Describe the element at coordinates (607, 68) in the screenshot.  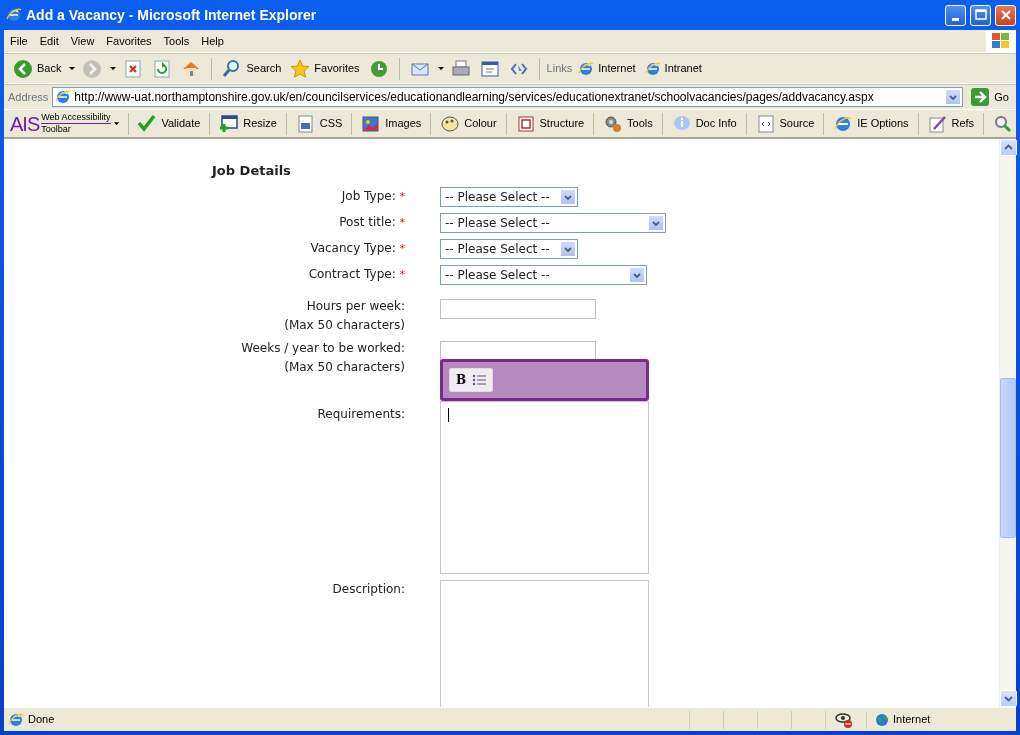
I see `link-button: Internet` at that location.